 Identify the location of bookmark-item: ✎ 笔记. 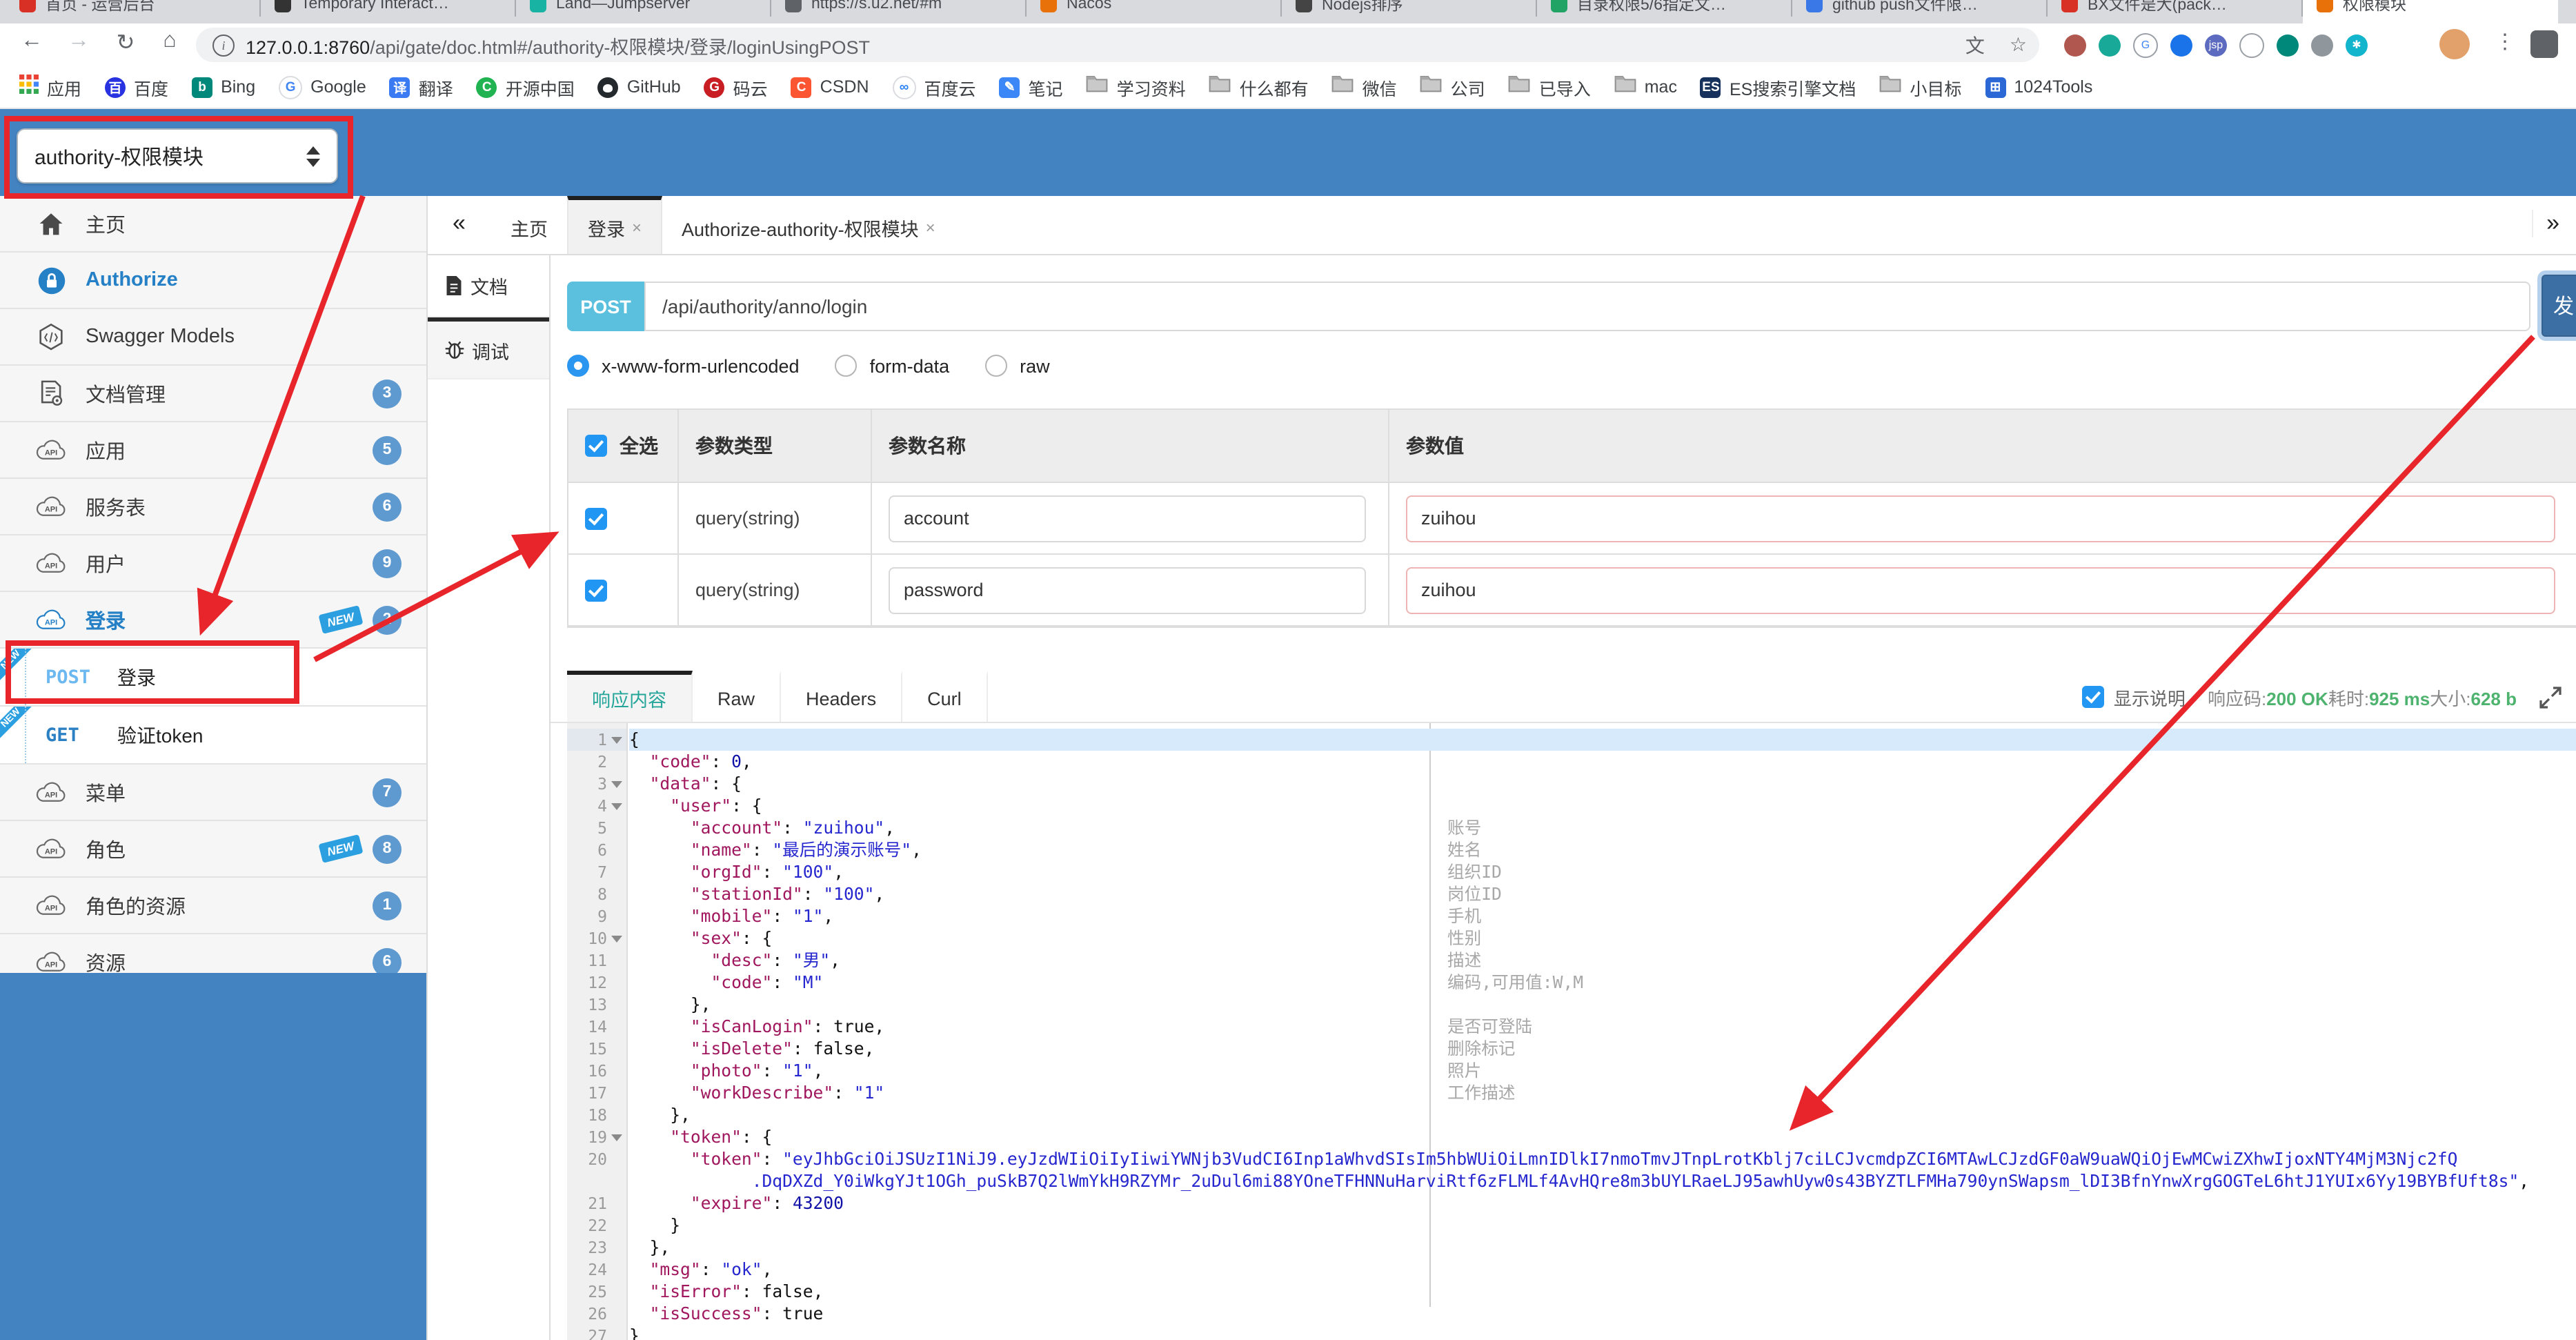
(1031, 87).